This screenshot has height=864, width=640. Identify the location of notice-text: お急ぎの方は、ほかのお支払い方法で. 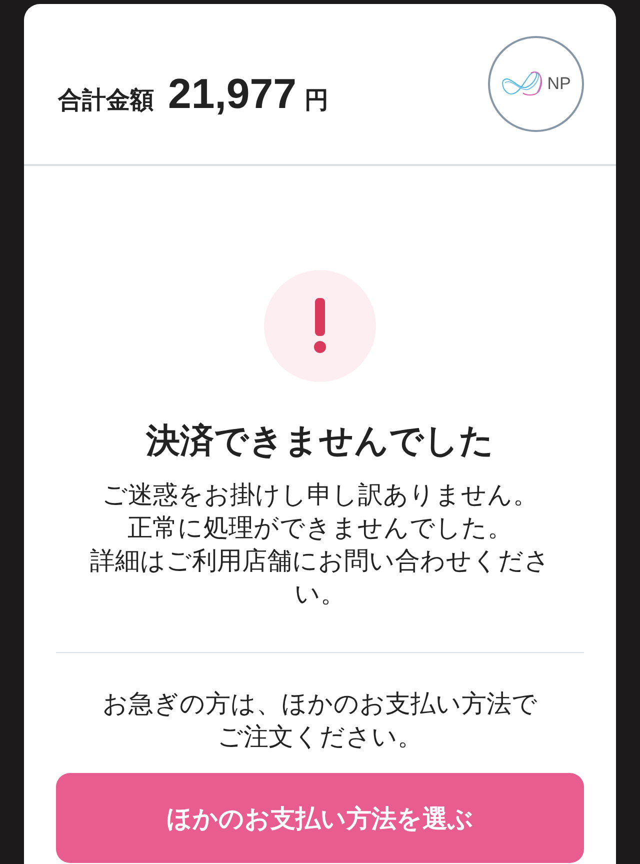
(320, 704).